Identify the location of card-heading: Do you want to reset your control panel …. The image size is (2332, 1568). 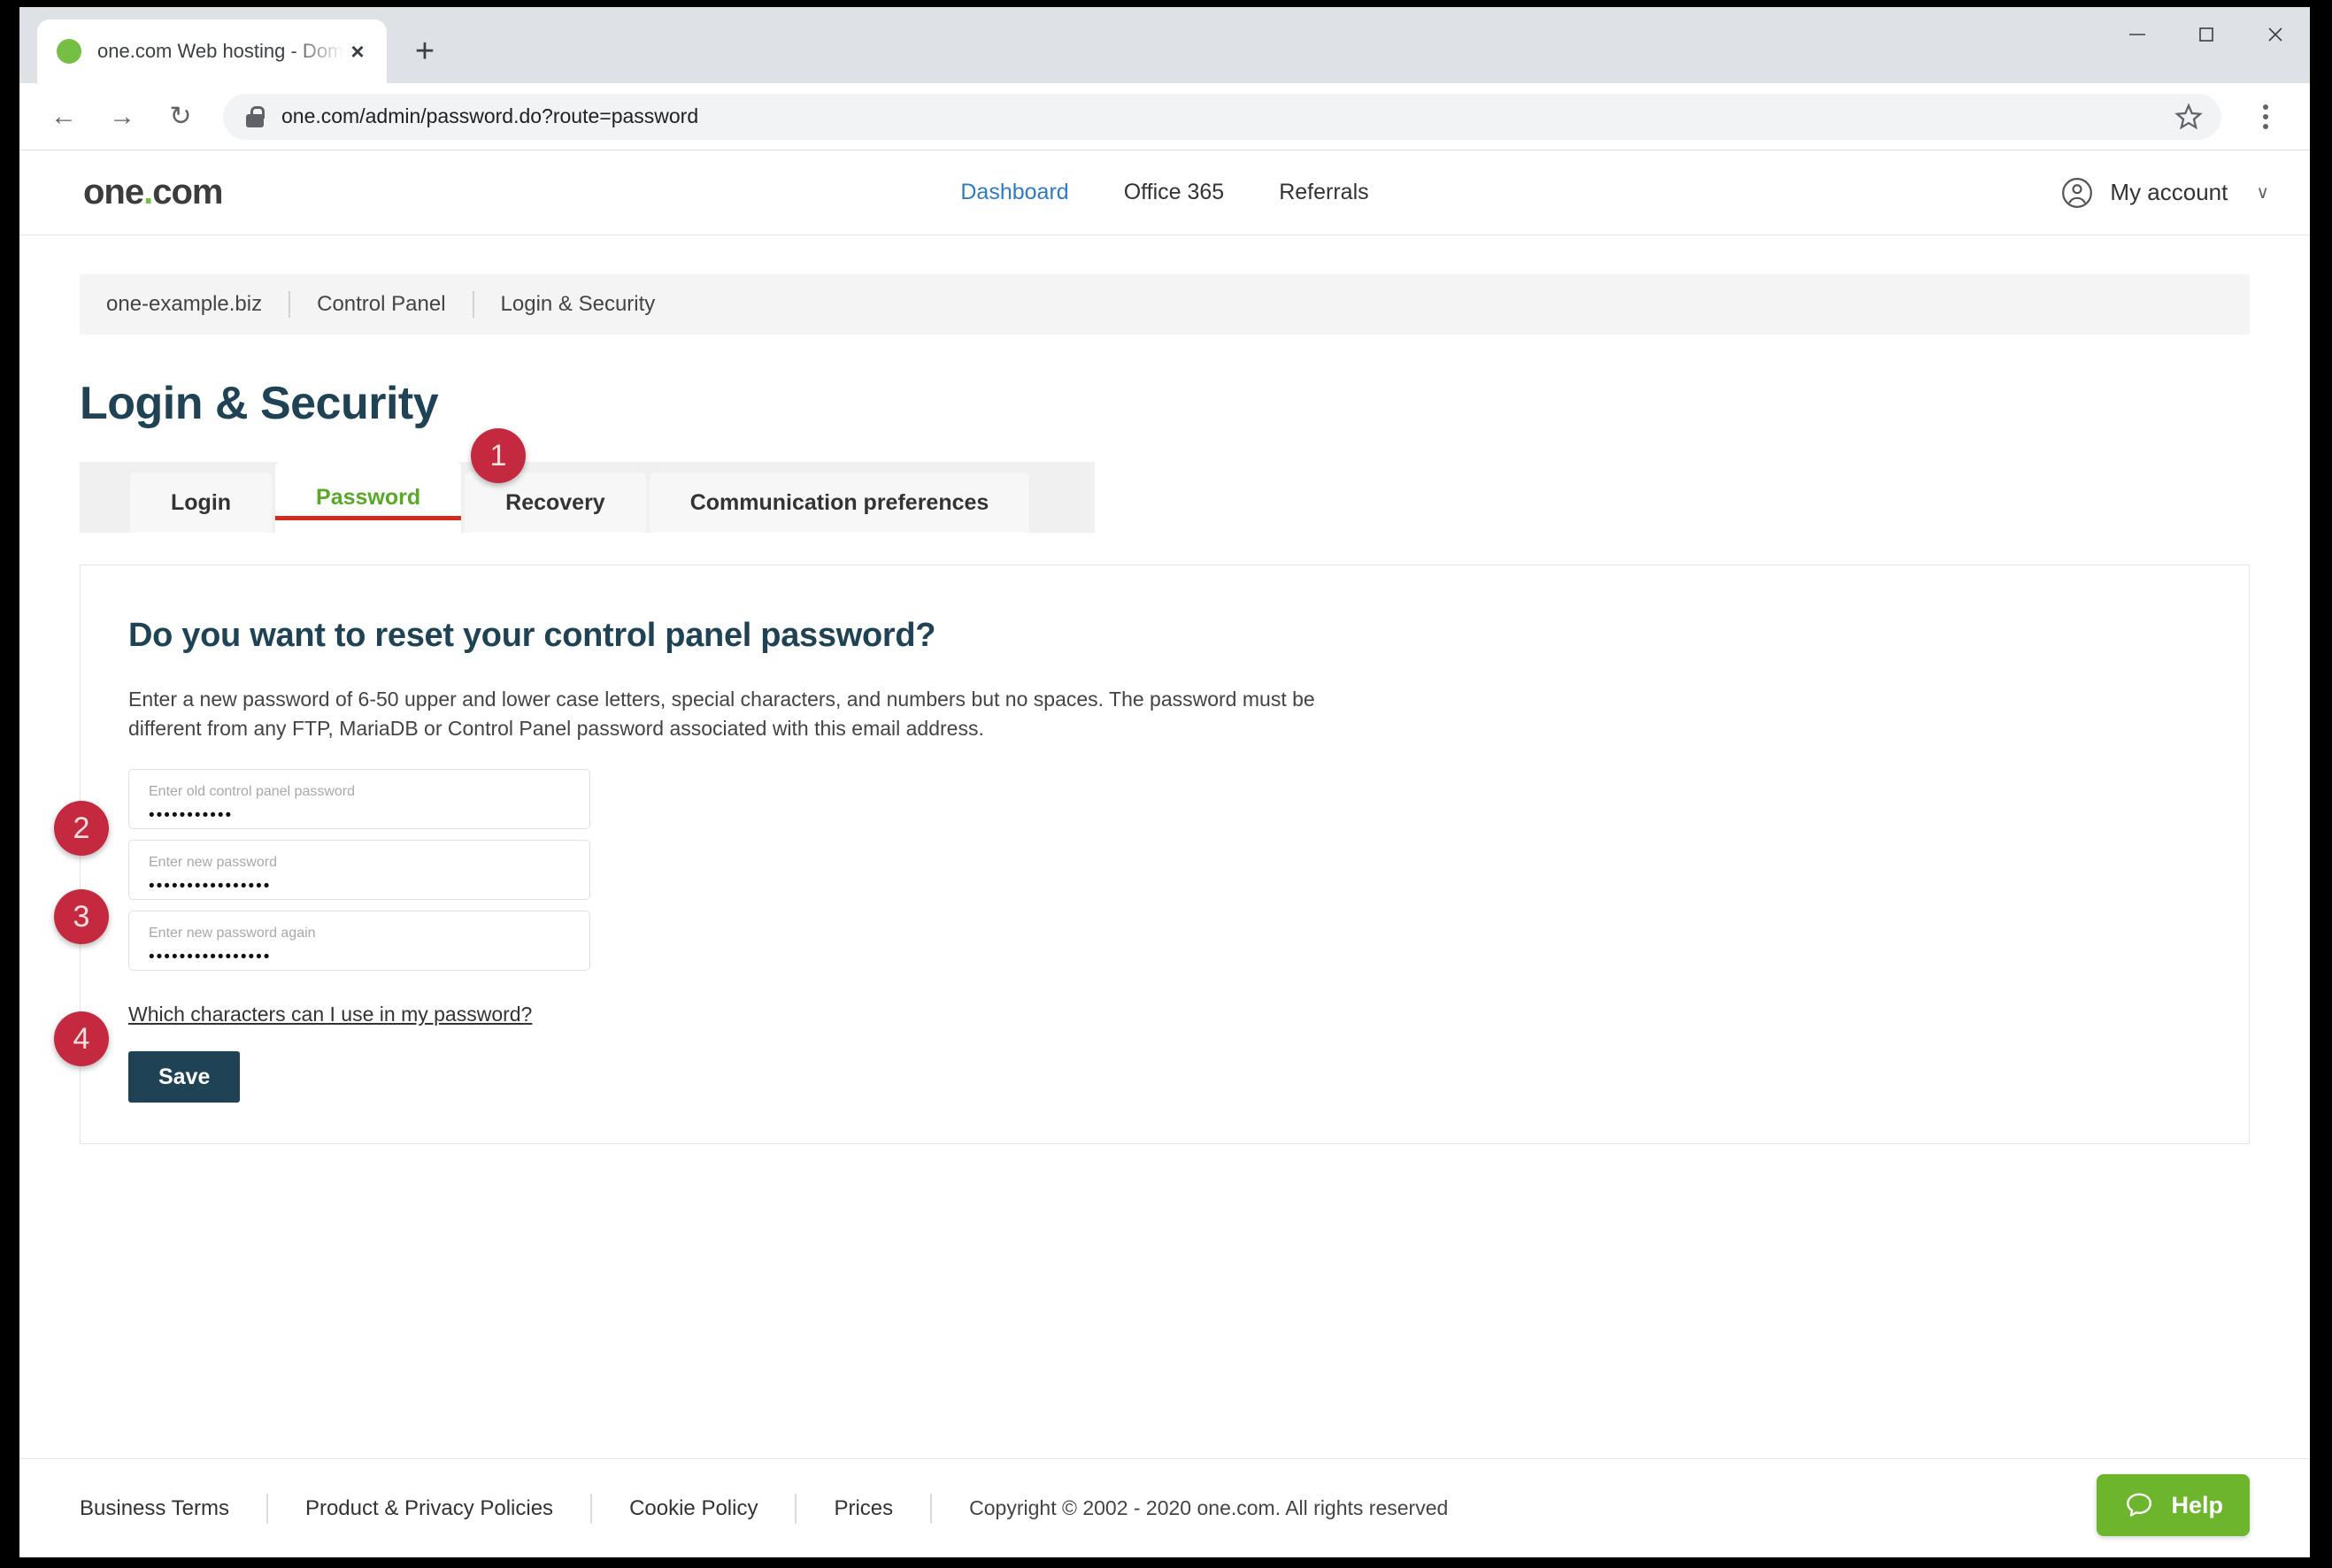
(532, 635).